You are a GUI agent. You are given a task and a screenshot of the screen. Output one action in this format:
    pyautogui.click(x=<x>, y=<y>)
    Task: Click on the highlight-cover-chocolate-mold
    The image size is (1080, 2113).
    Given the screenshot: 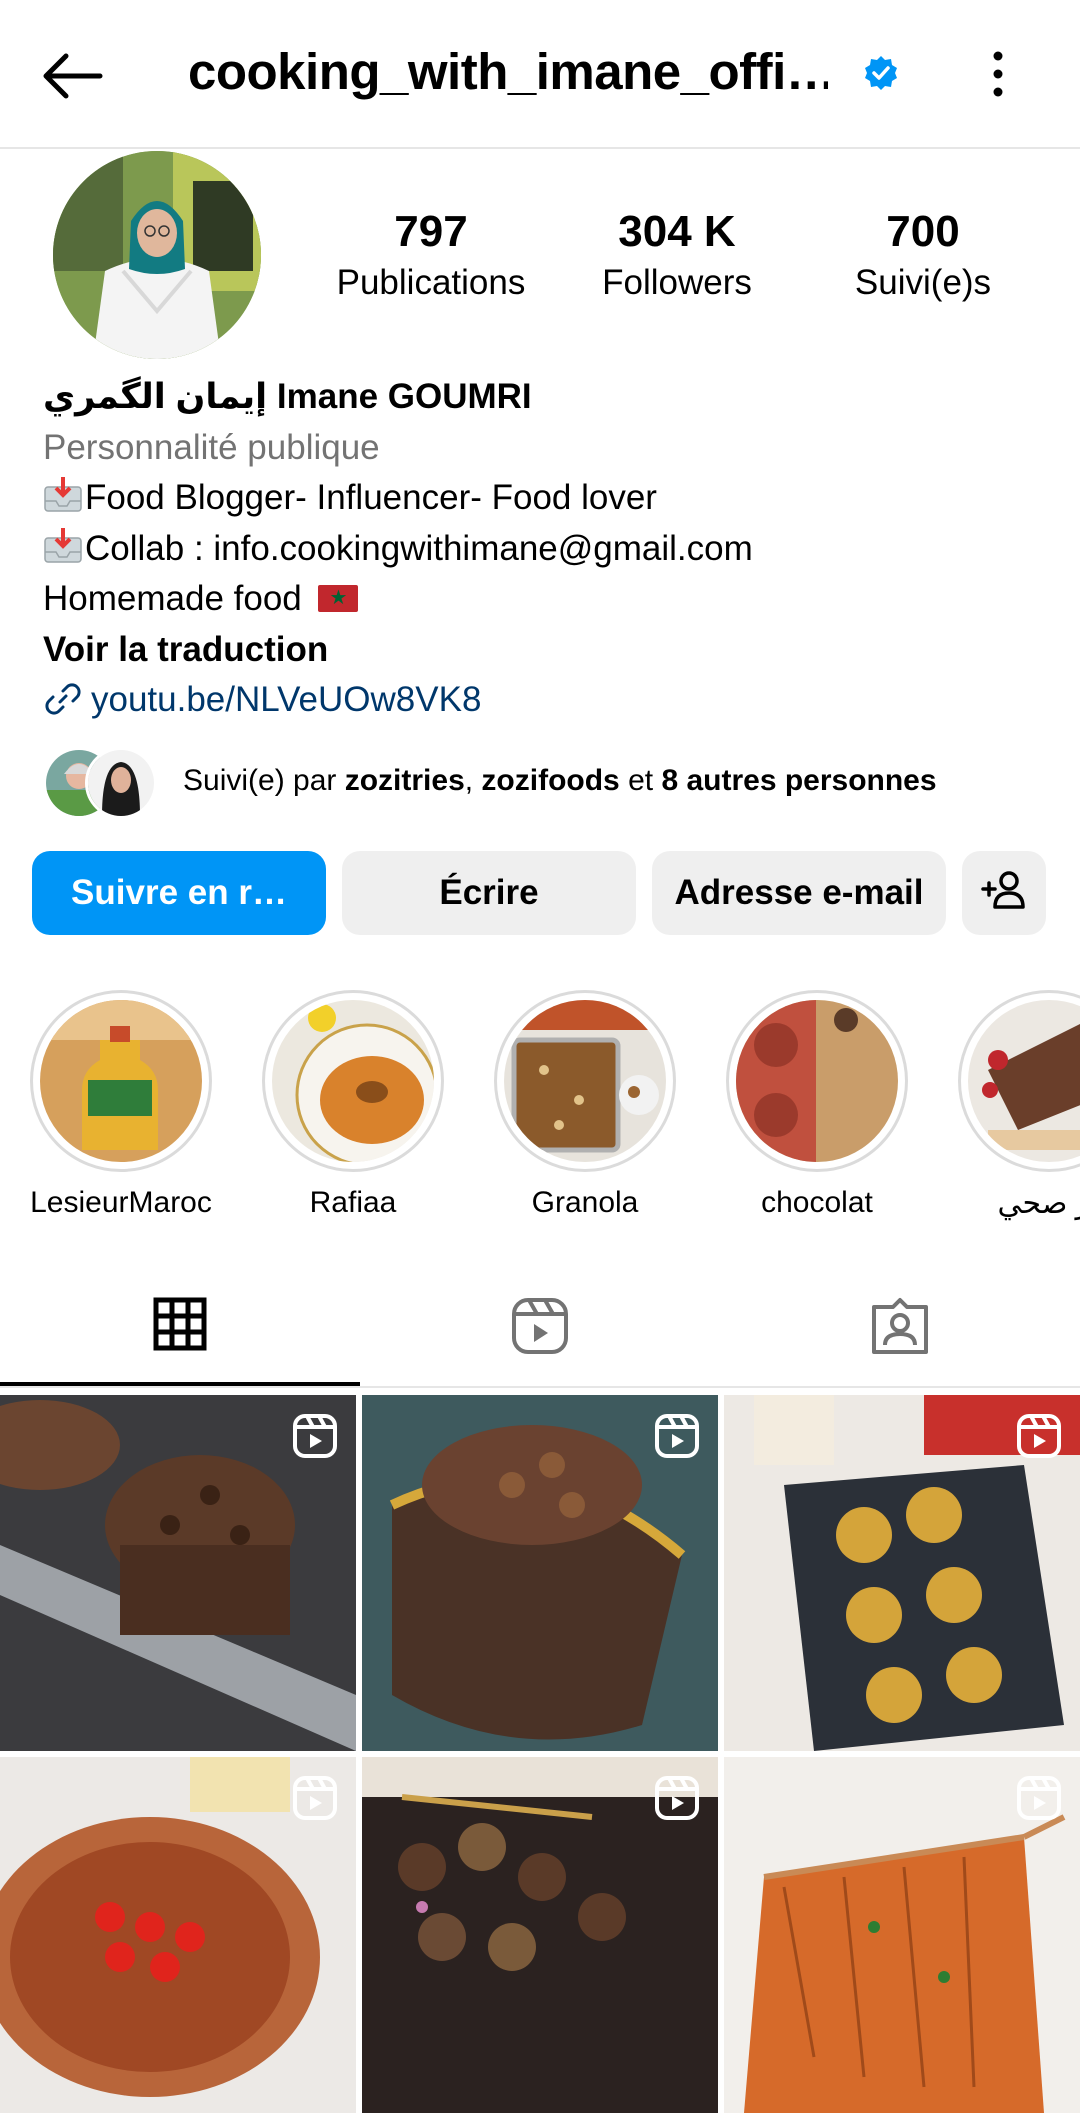 What is the action you would take?
    pyautogui.click(x=817, y=1081)
    